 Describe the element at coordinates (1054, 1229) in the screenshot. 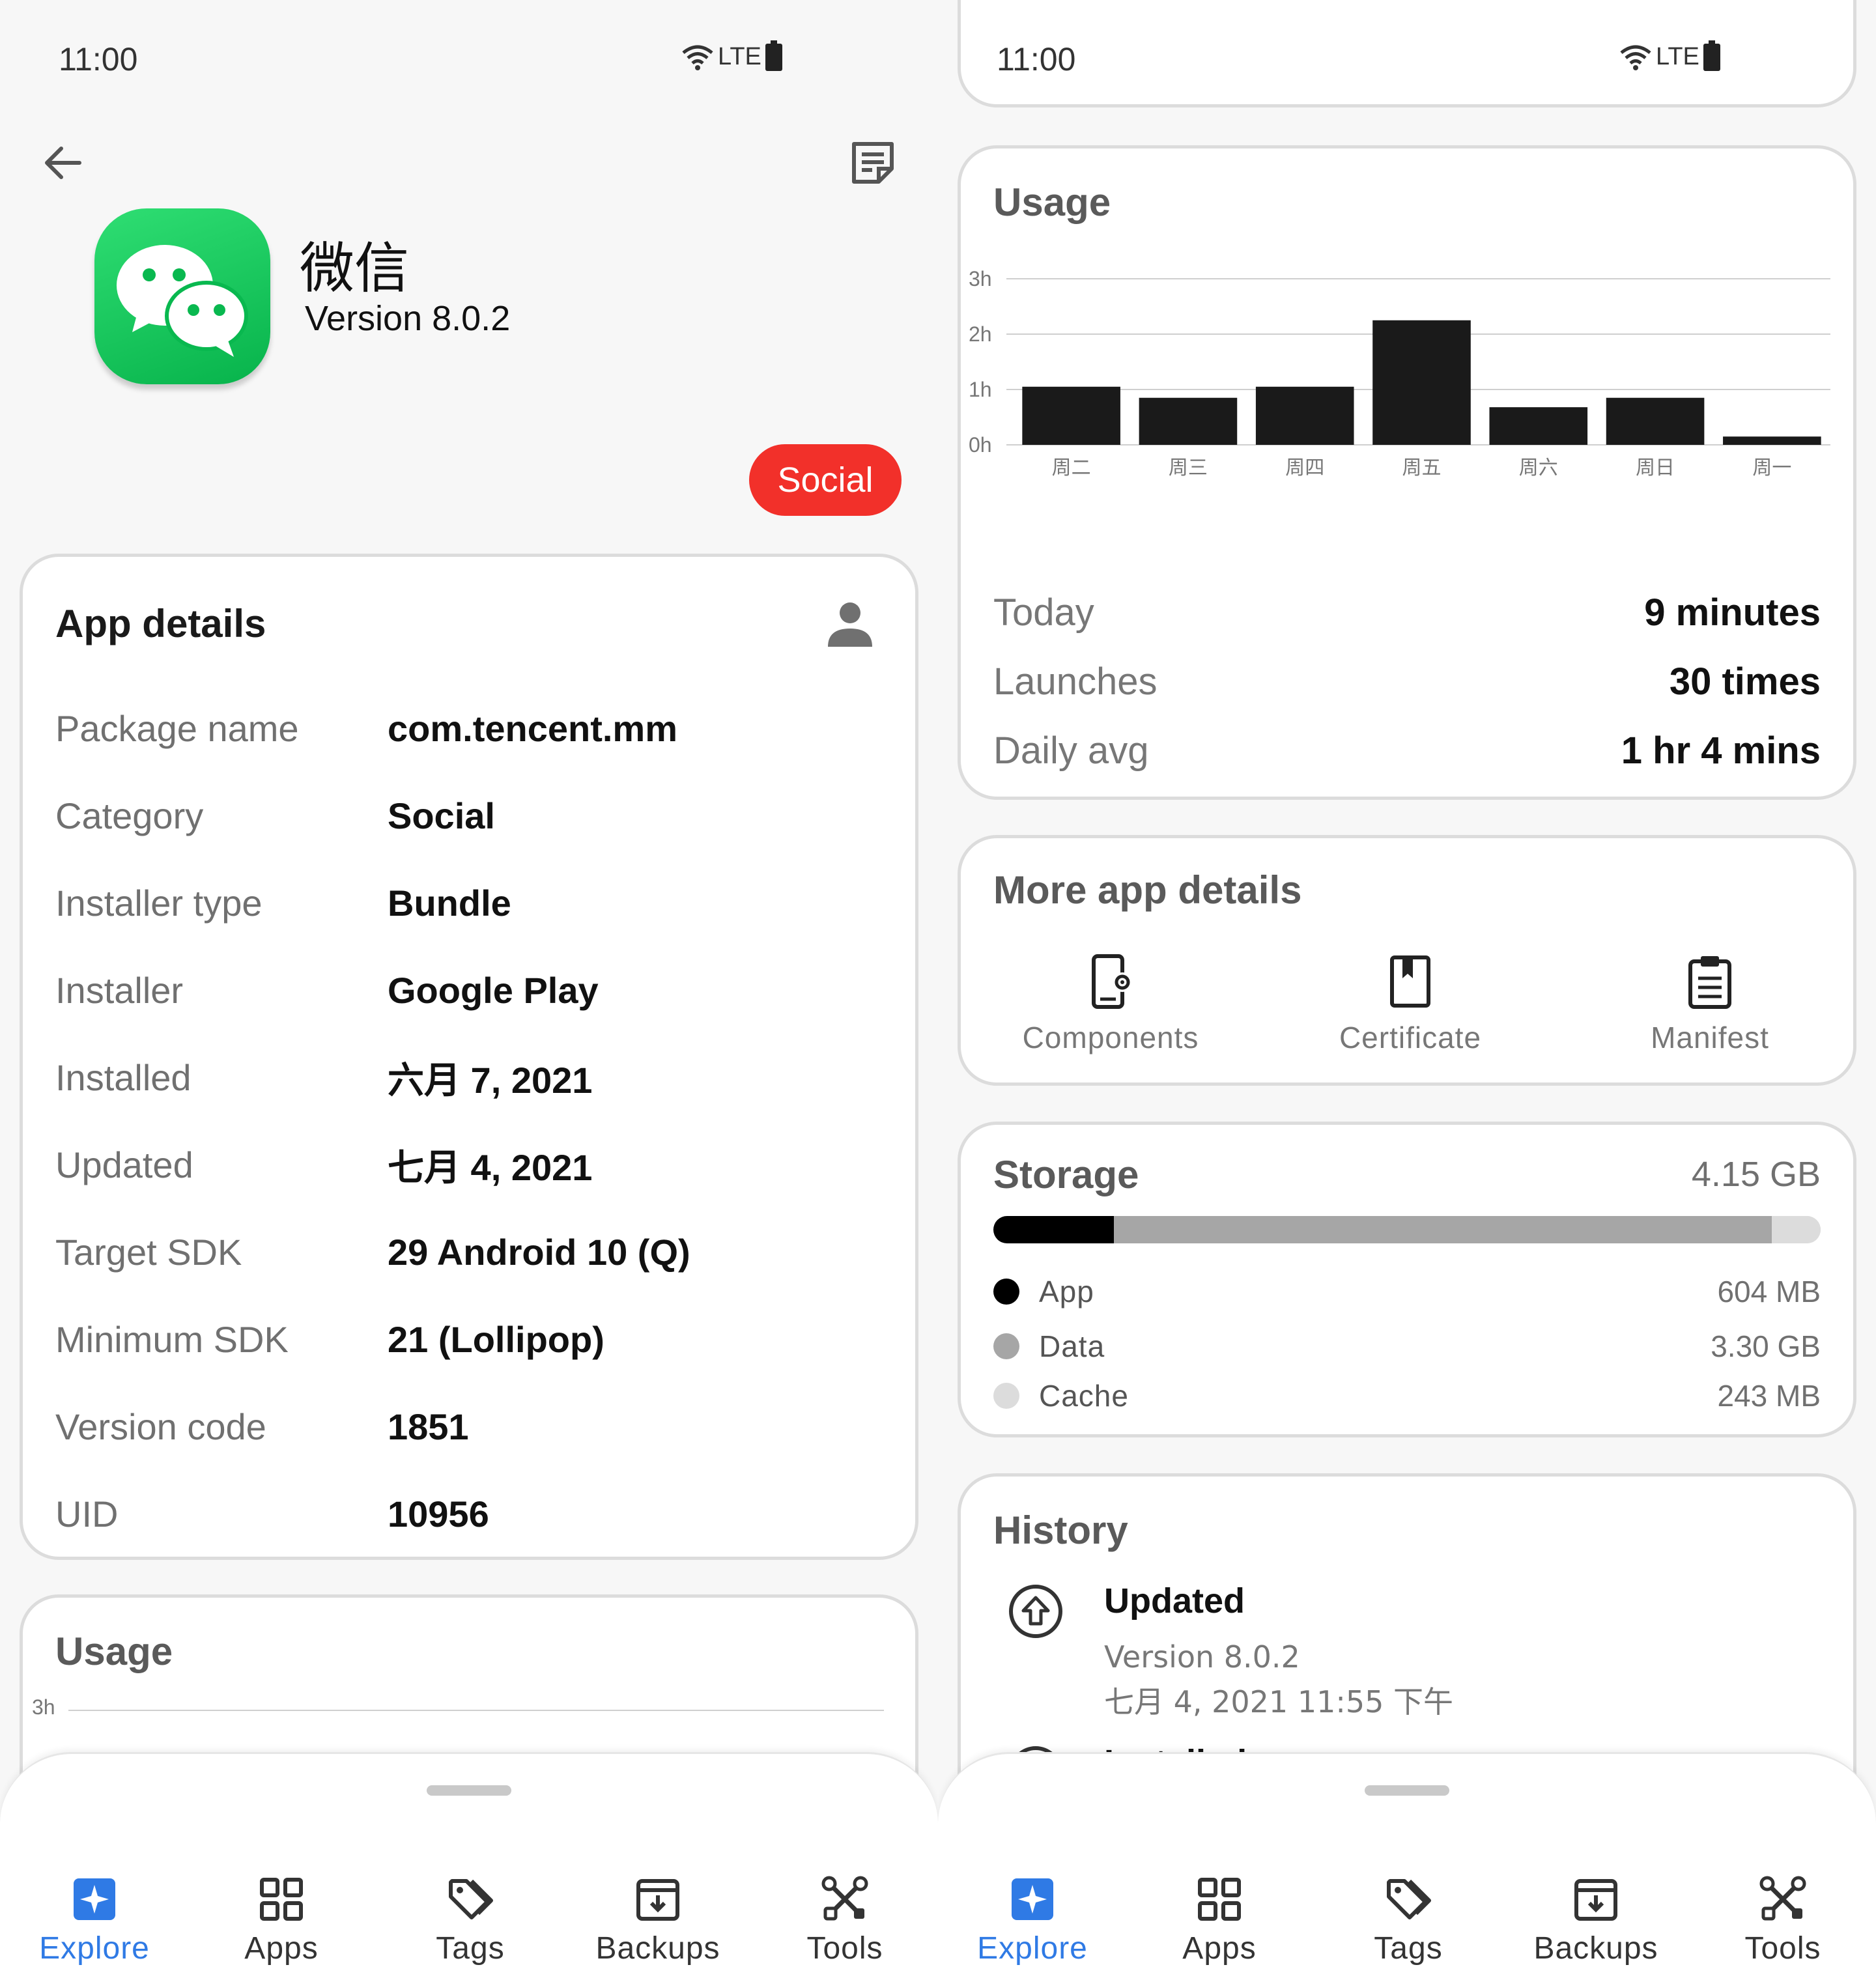

I see `storage-segment-app` at that location.